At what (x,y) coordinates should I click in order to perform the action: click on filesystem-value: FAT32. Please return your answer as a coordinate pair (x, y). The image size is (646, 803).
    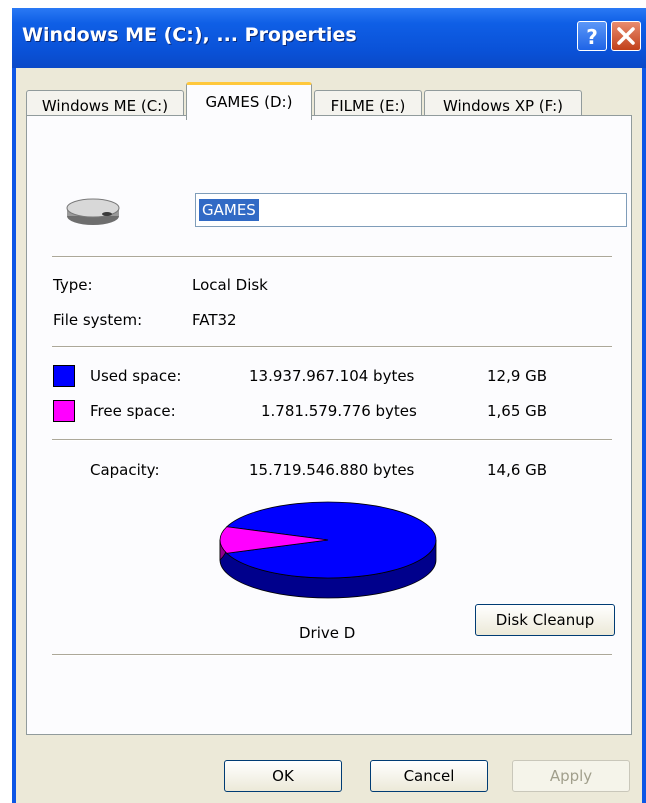
    Looking at the image, I should click on (214, 320).